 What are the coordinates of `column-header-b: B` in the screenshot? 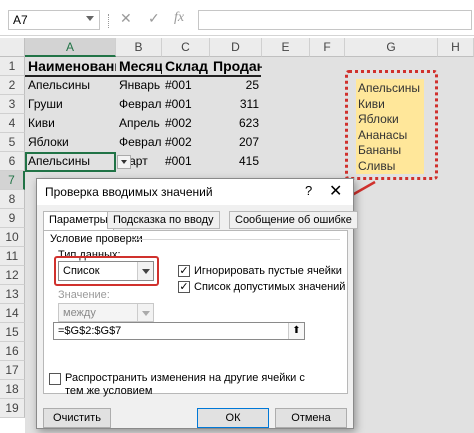 It's located at (139, 47).